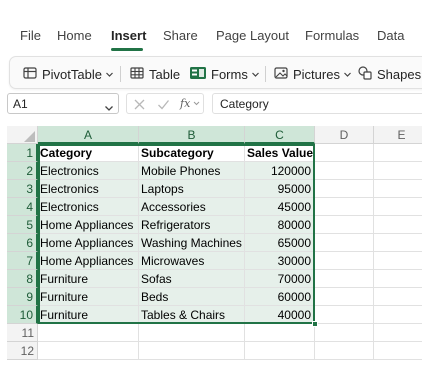 This screenshot has height=383, width=422. What do you see at coordinates (88, 135) in the screenshot?
I see `column-header-a: A` at bounding box center [88, 135].